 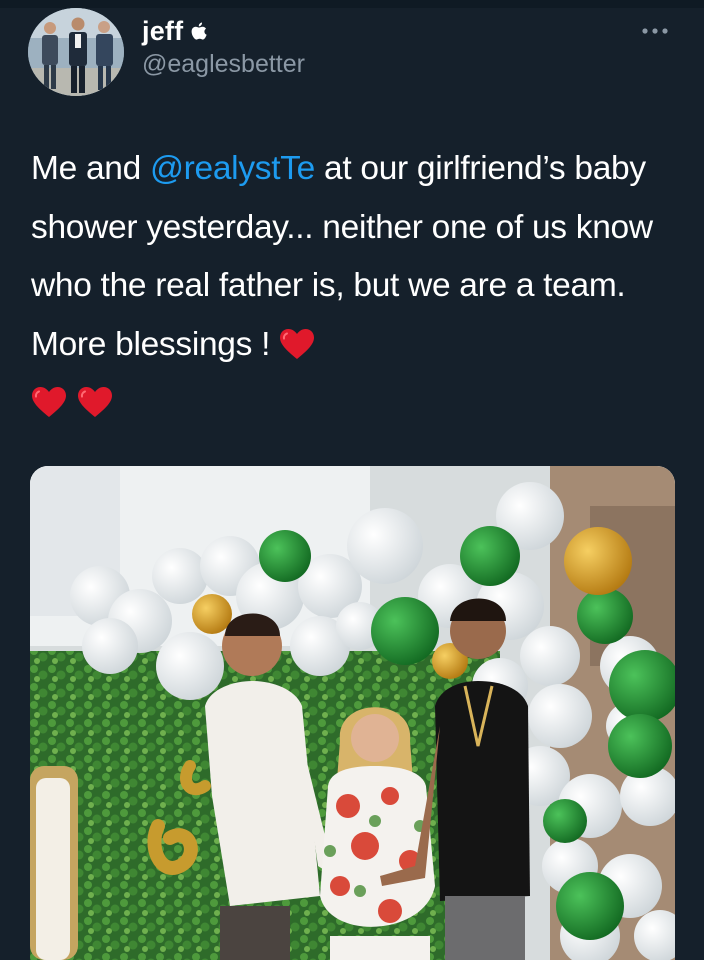 I want to click on user-name-row: jeff, so click(x=174, y=31).